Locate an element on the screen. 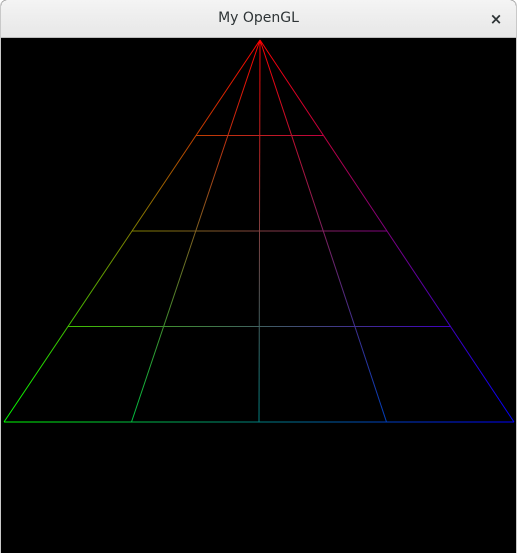 The width and height of the screenshot is (518, 553). grid-fan-line is located at coordinates (259, 231).